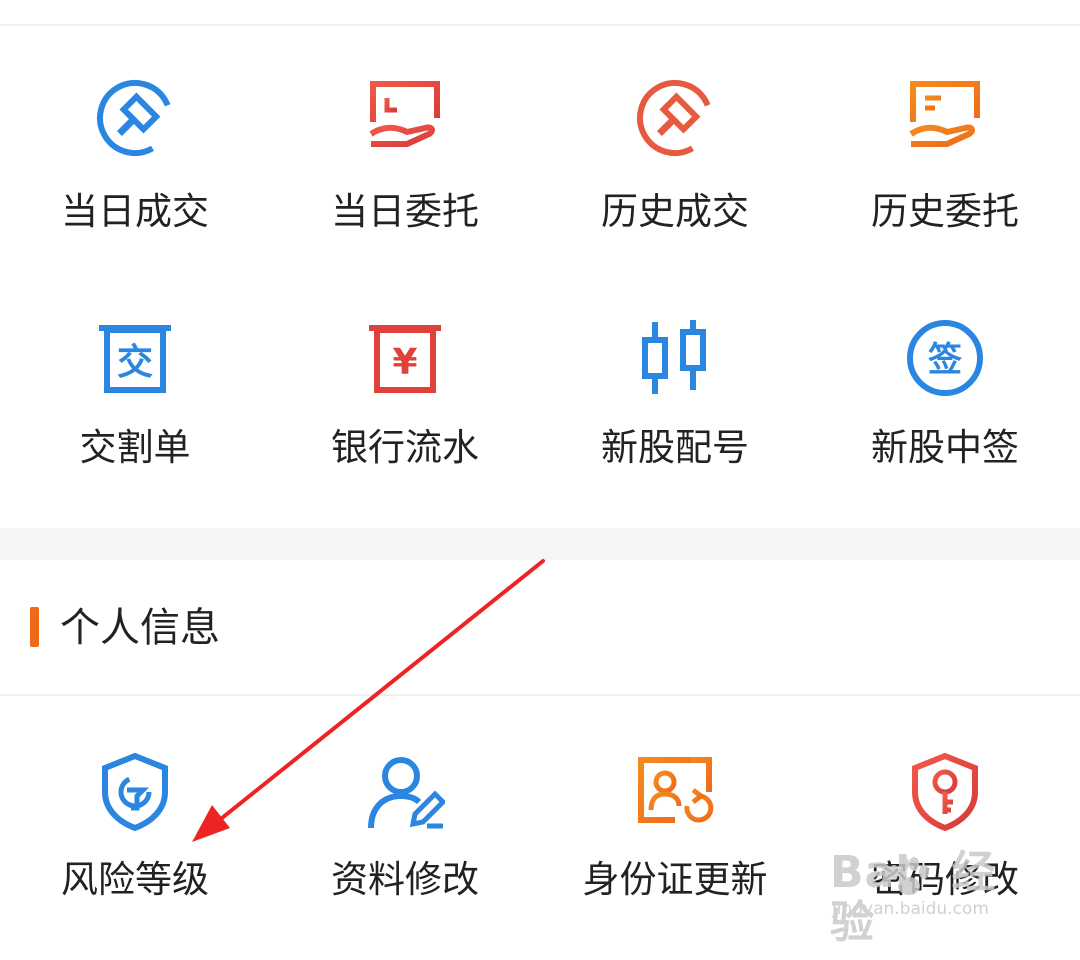 The width and height of the screenshot is (1080, 960). What do you see at coordinates (405, 168) in the screenshot?
I see `today-orders-button: 当日委托` at bounding box center [405, 168].